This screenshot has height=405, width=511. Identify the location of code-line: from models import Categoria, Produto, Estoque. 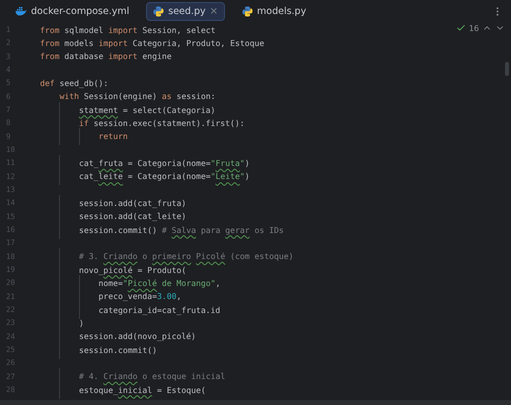
(152, 43).